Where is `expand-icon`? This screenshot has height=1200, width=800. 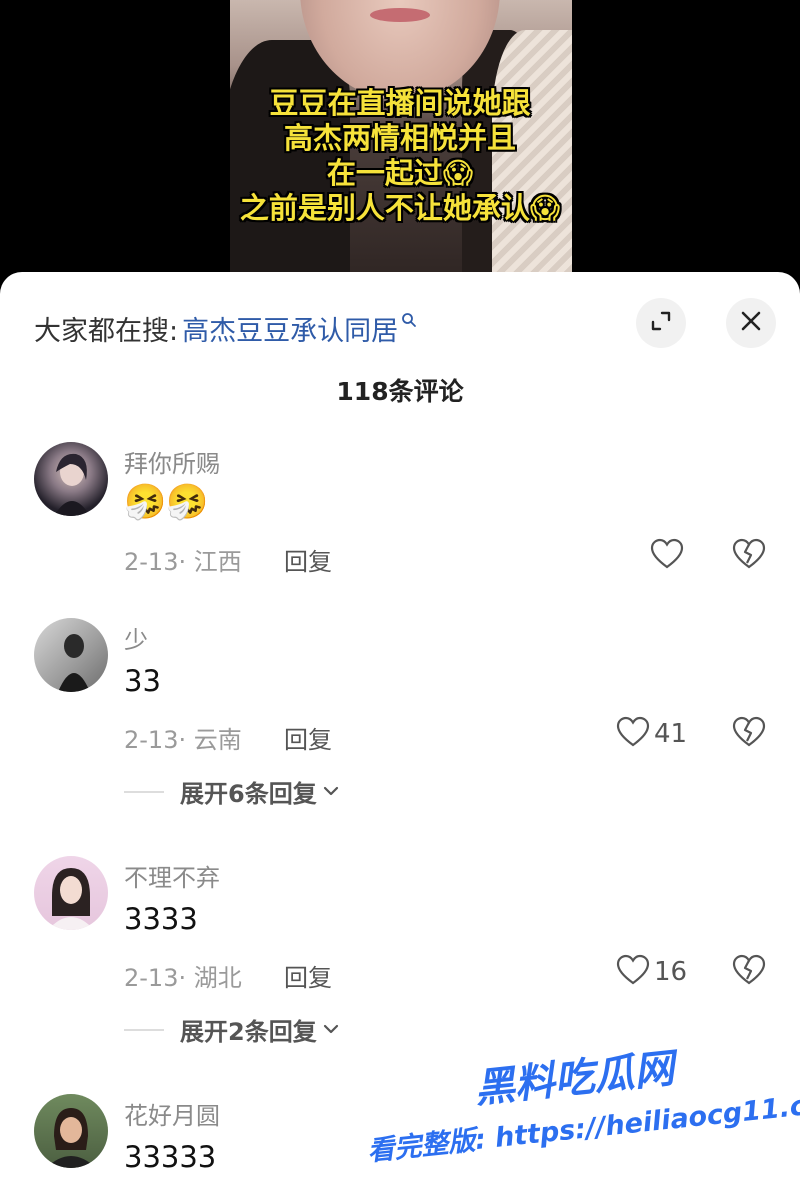
expand-icon is located at coordinates (661, 323).